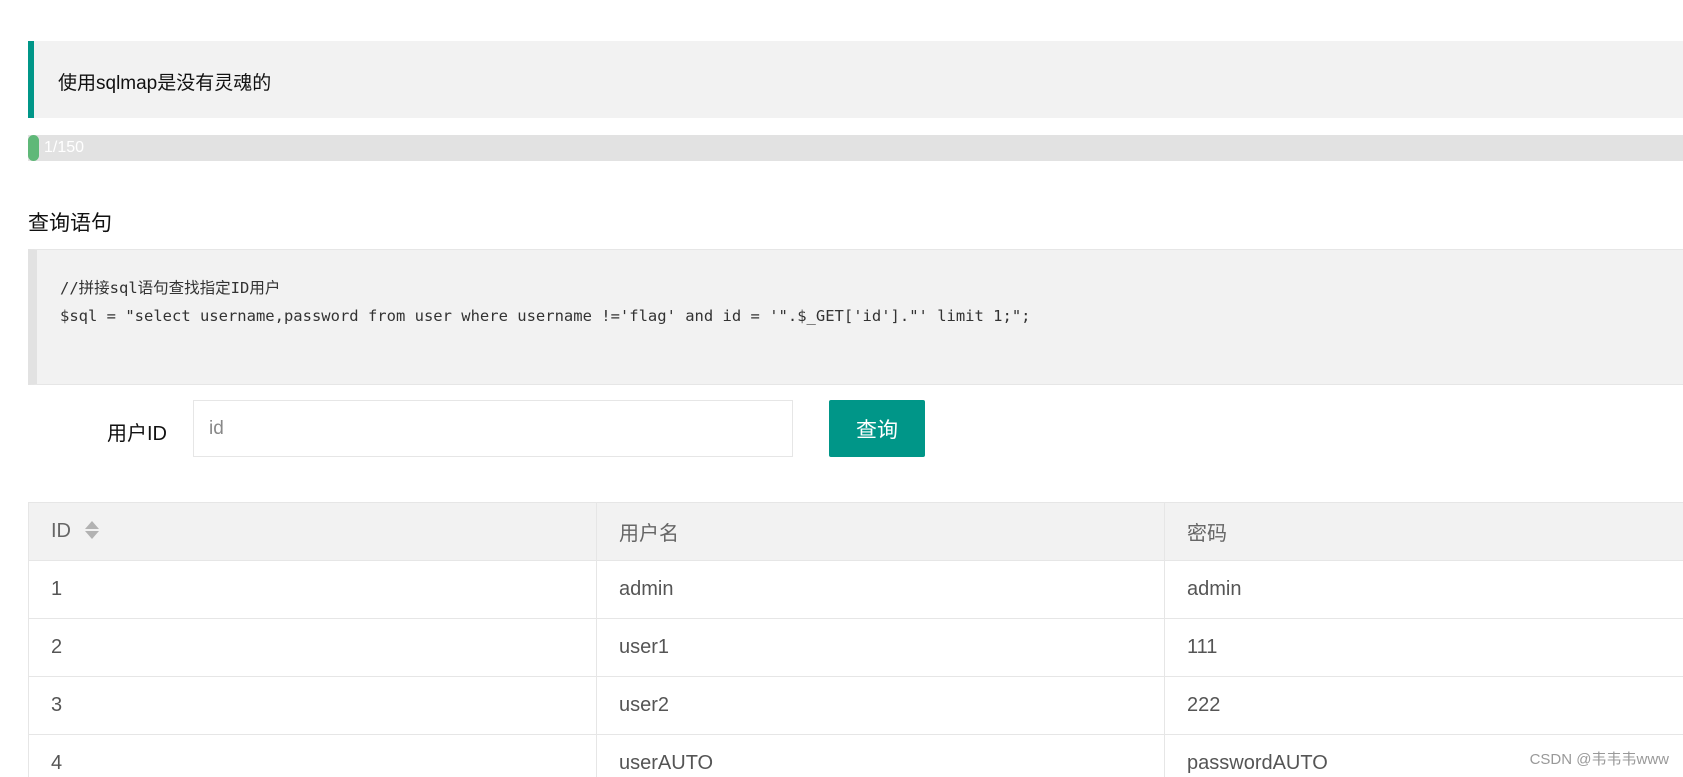 The width and height of the screenshot is (1683, 777). Describe the element at coordinates (493, 428) in the screenshot. I see `user-id-input` at that location.